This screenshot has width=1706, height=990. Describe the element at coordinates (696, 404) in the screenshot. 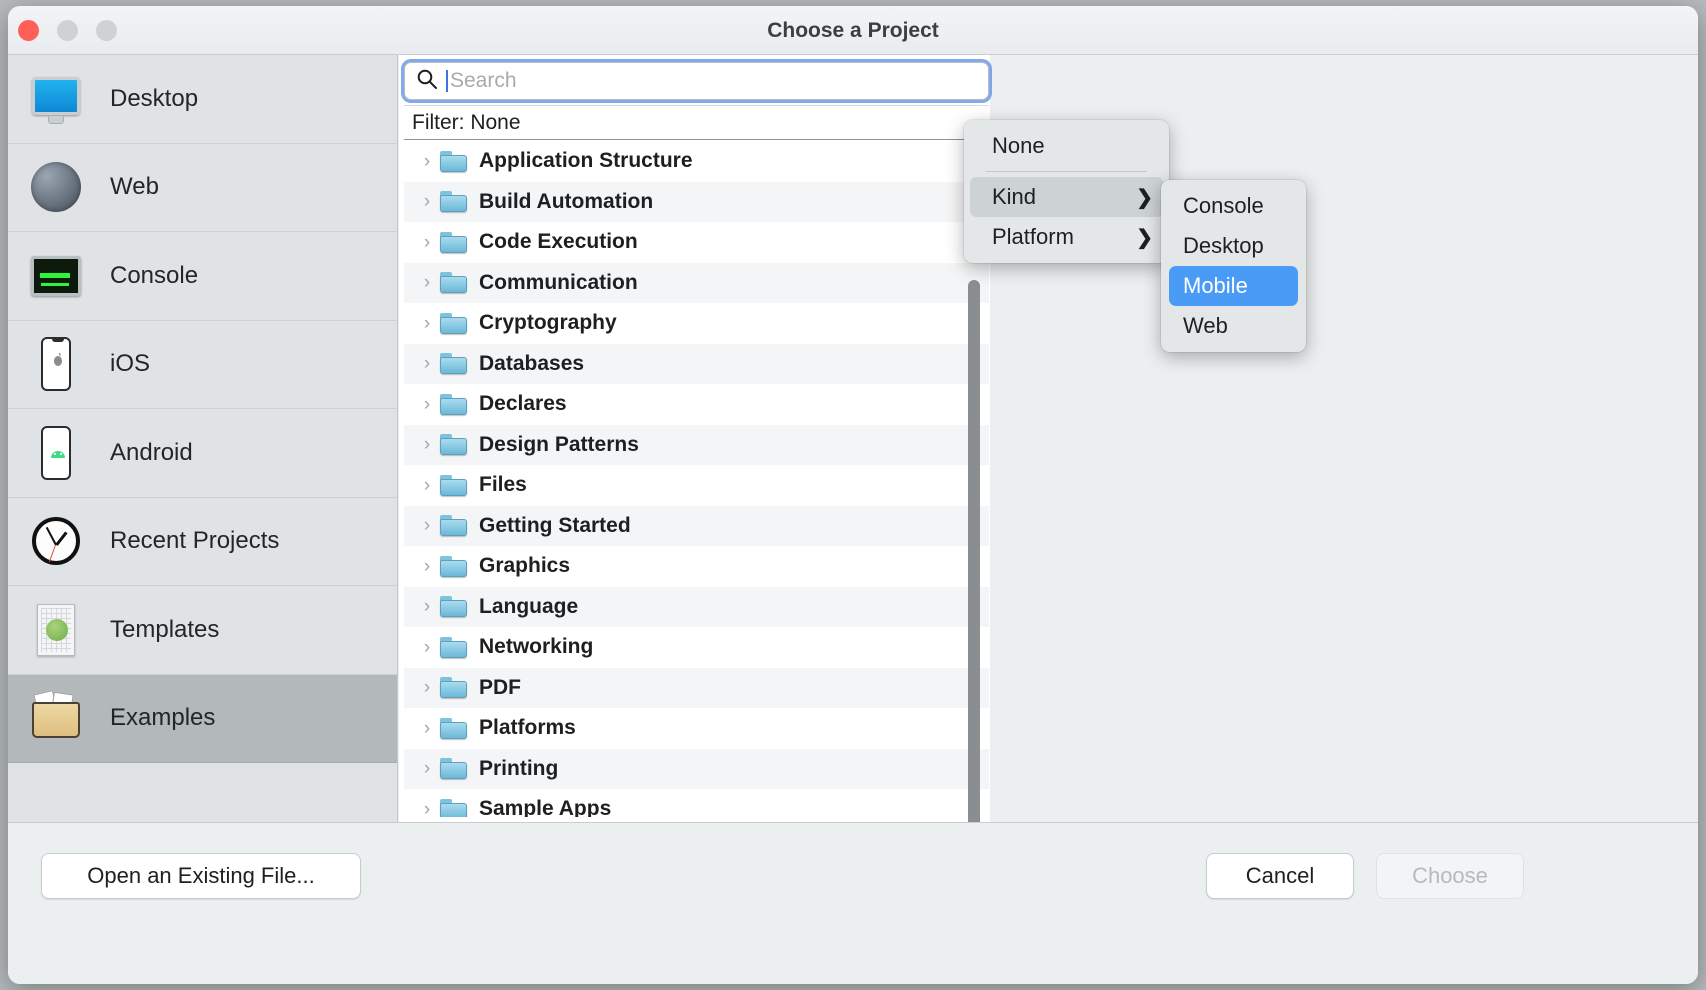

I see `table-row: › Declares` at that location.